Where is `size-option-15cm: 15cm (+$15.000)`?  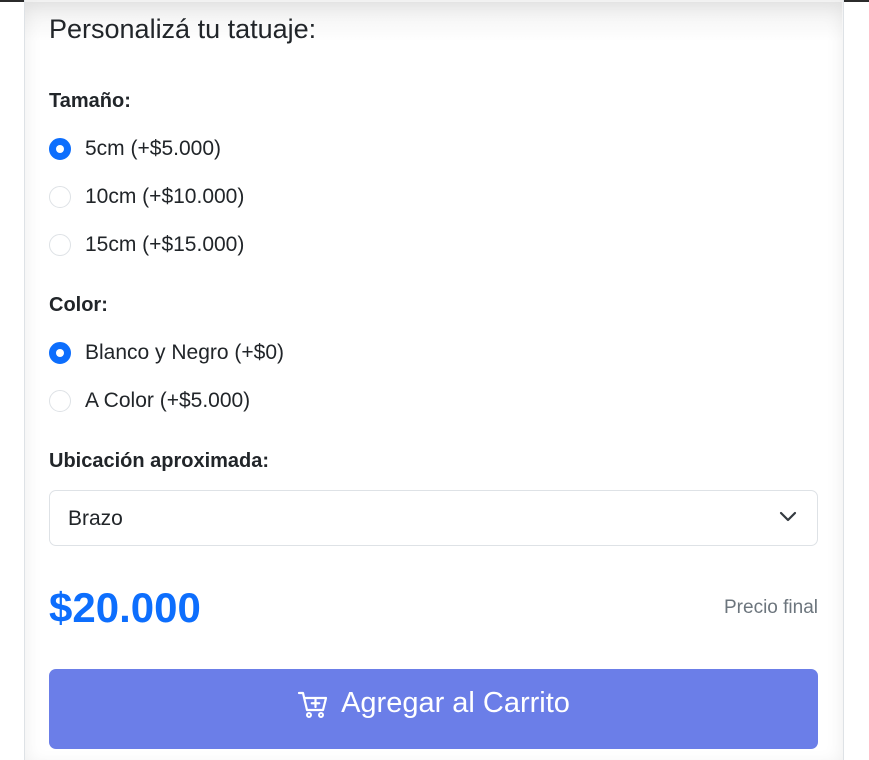
size-option-15cm: 15cm (+$15.000) is located at coordinates (146, 245).